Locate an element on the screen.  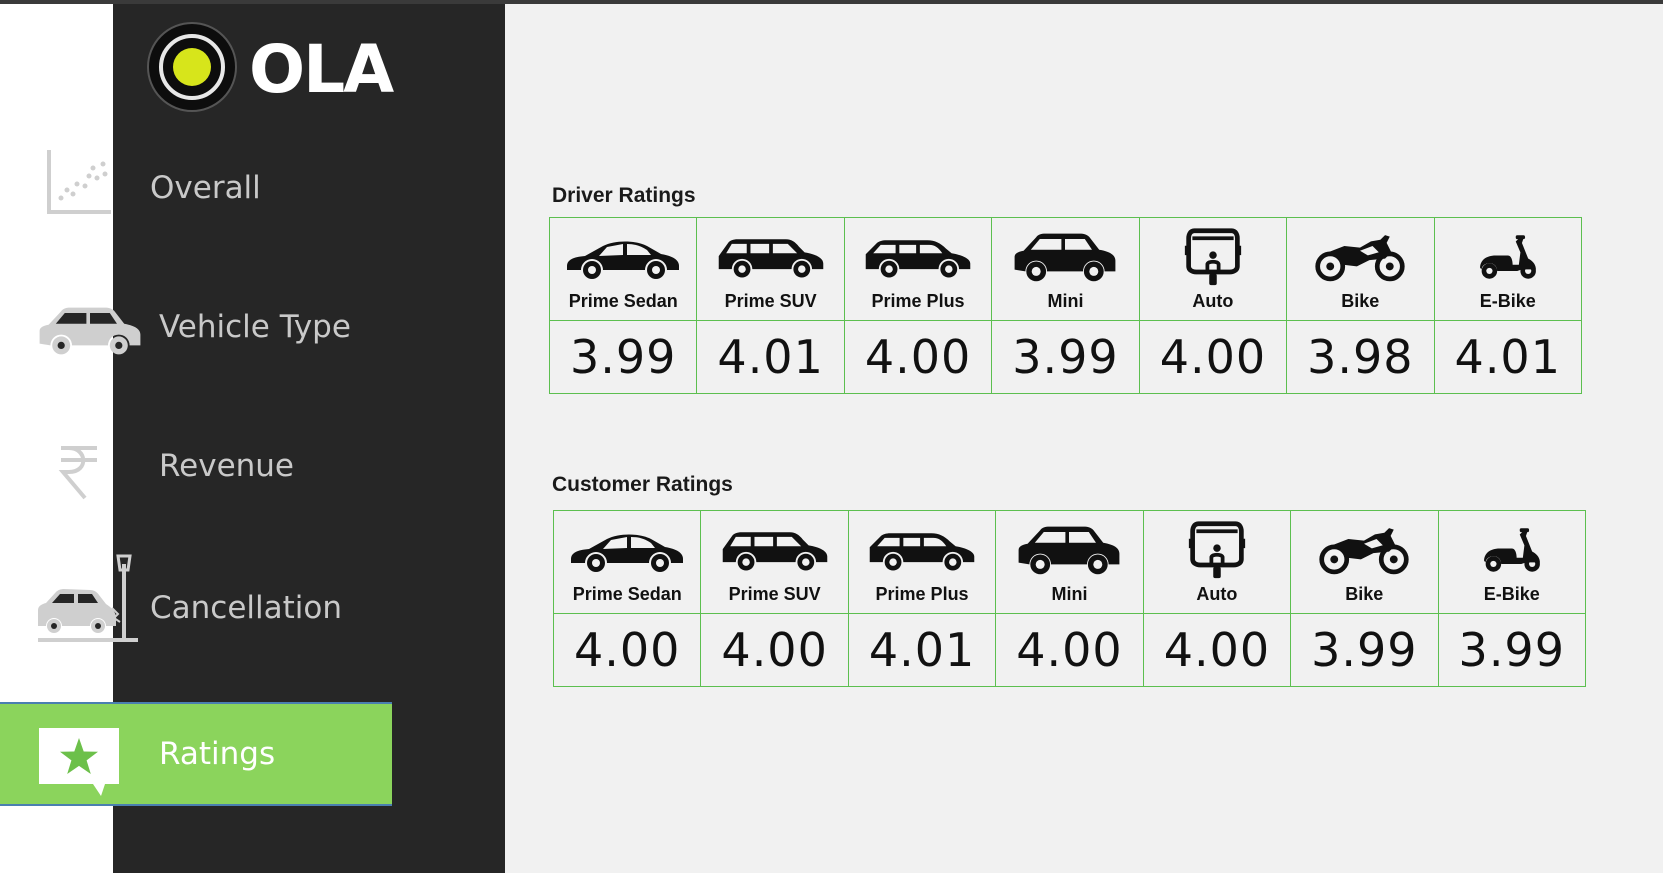
star-message-icon is located at coordinates (79, 762).